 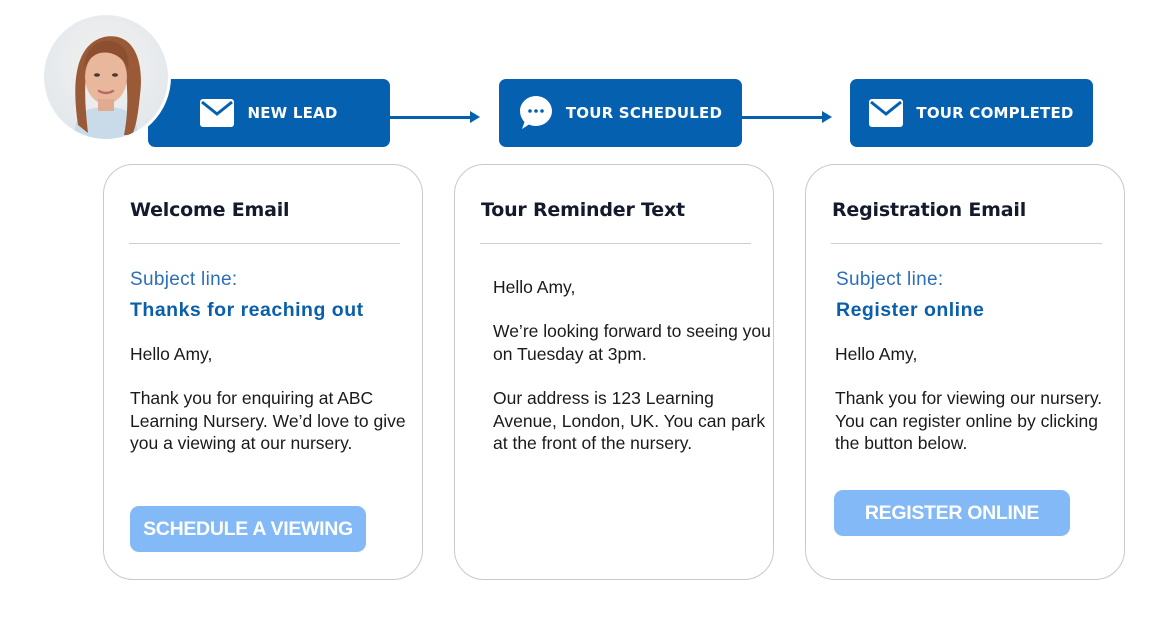 What do you see at coordinates (536, 113) in the screenshot?
I see `chat-bubble-icon` at bounding box center [536, 113].